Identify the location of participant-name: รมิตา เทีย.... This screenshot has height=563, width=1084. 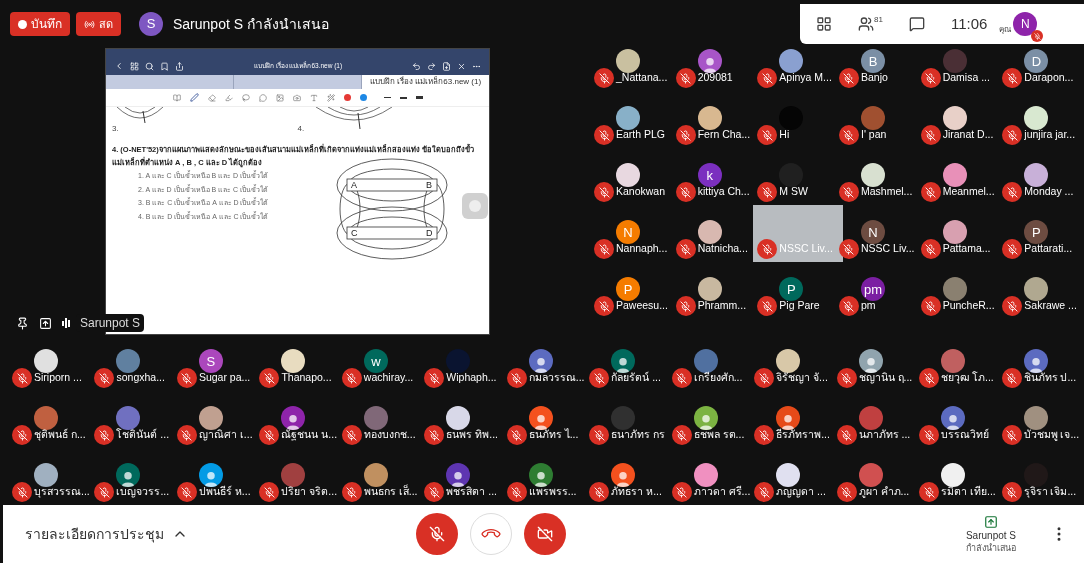
(968, 492).